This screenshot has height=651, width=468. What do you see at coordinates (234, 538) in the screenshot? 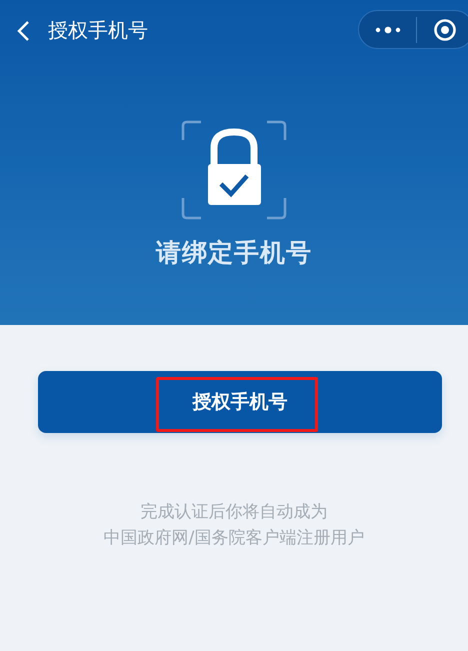
I see `note-text: 中国政府网/国务院客户端注册用户` at bounding box center [234, 538].